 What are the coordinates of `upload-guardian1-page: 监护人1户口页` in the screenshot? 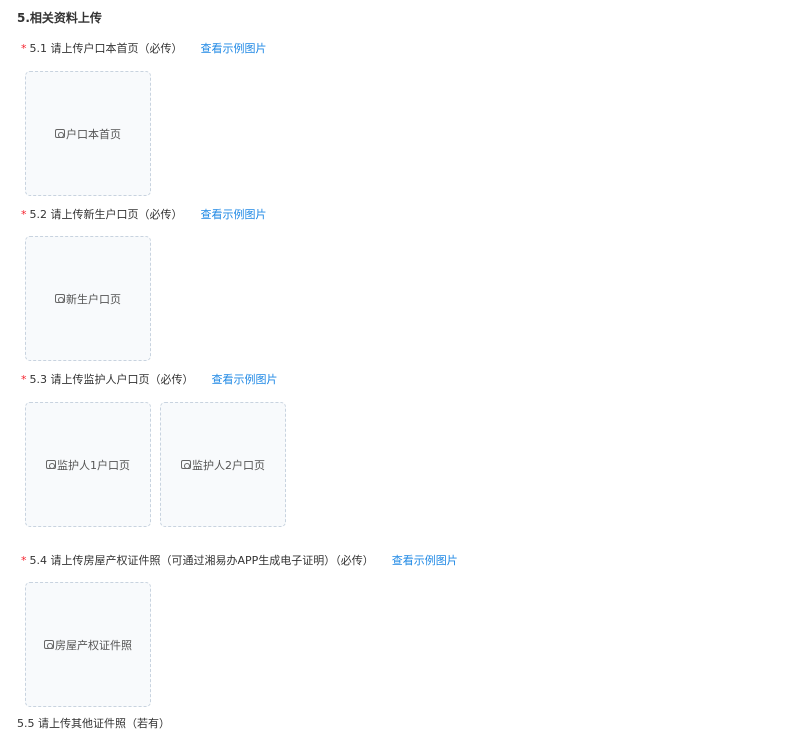 It's located at (88, 464).